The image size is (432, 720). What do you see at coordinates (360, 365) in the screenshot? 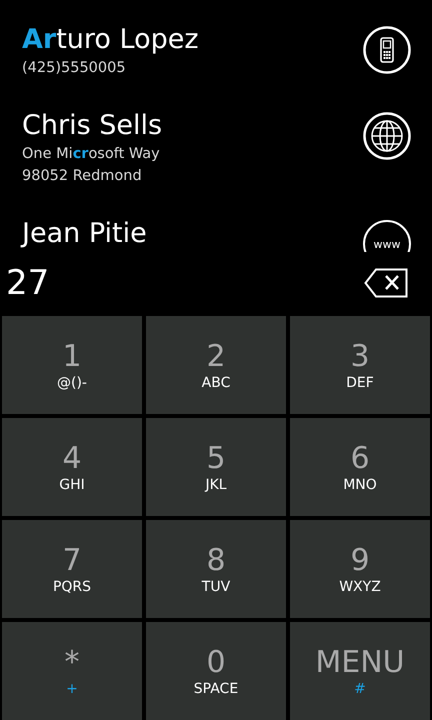
I see `dial-key: 3 DEF` at bounding box center [360, 365].